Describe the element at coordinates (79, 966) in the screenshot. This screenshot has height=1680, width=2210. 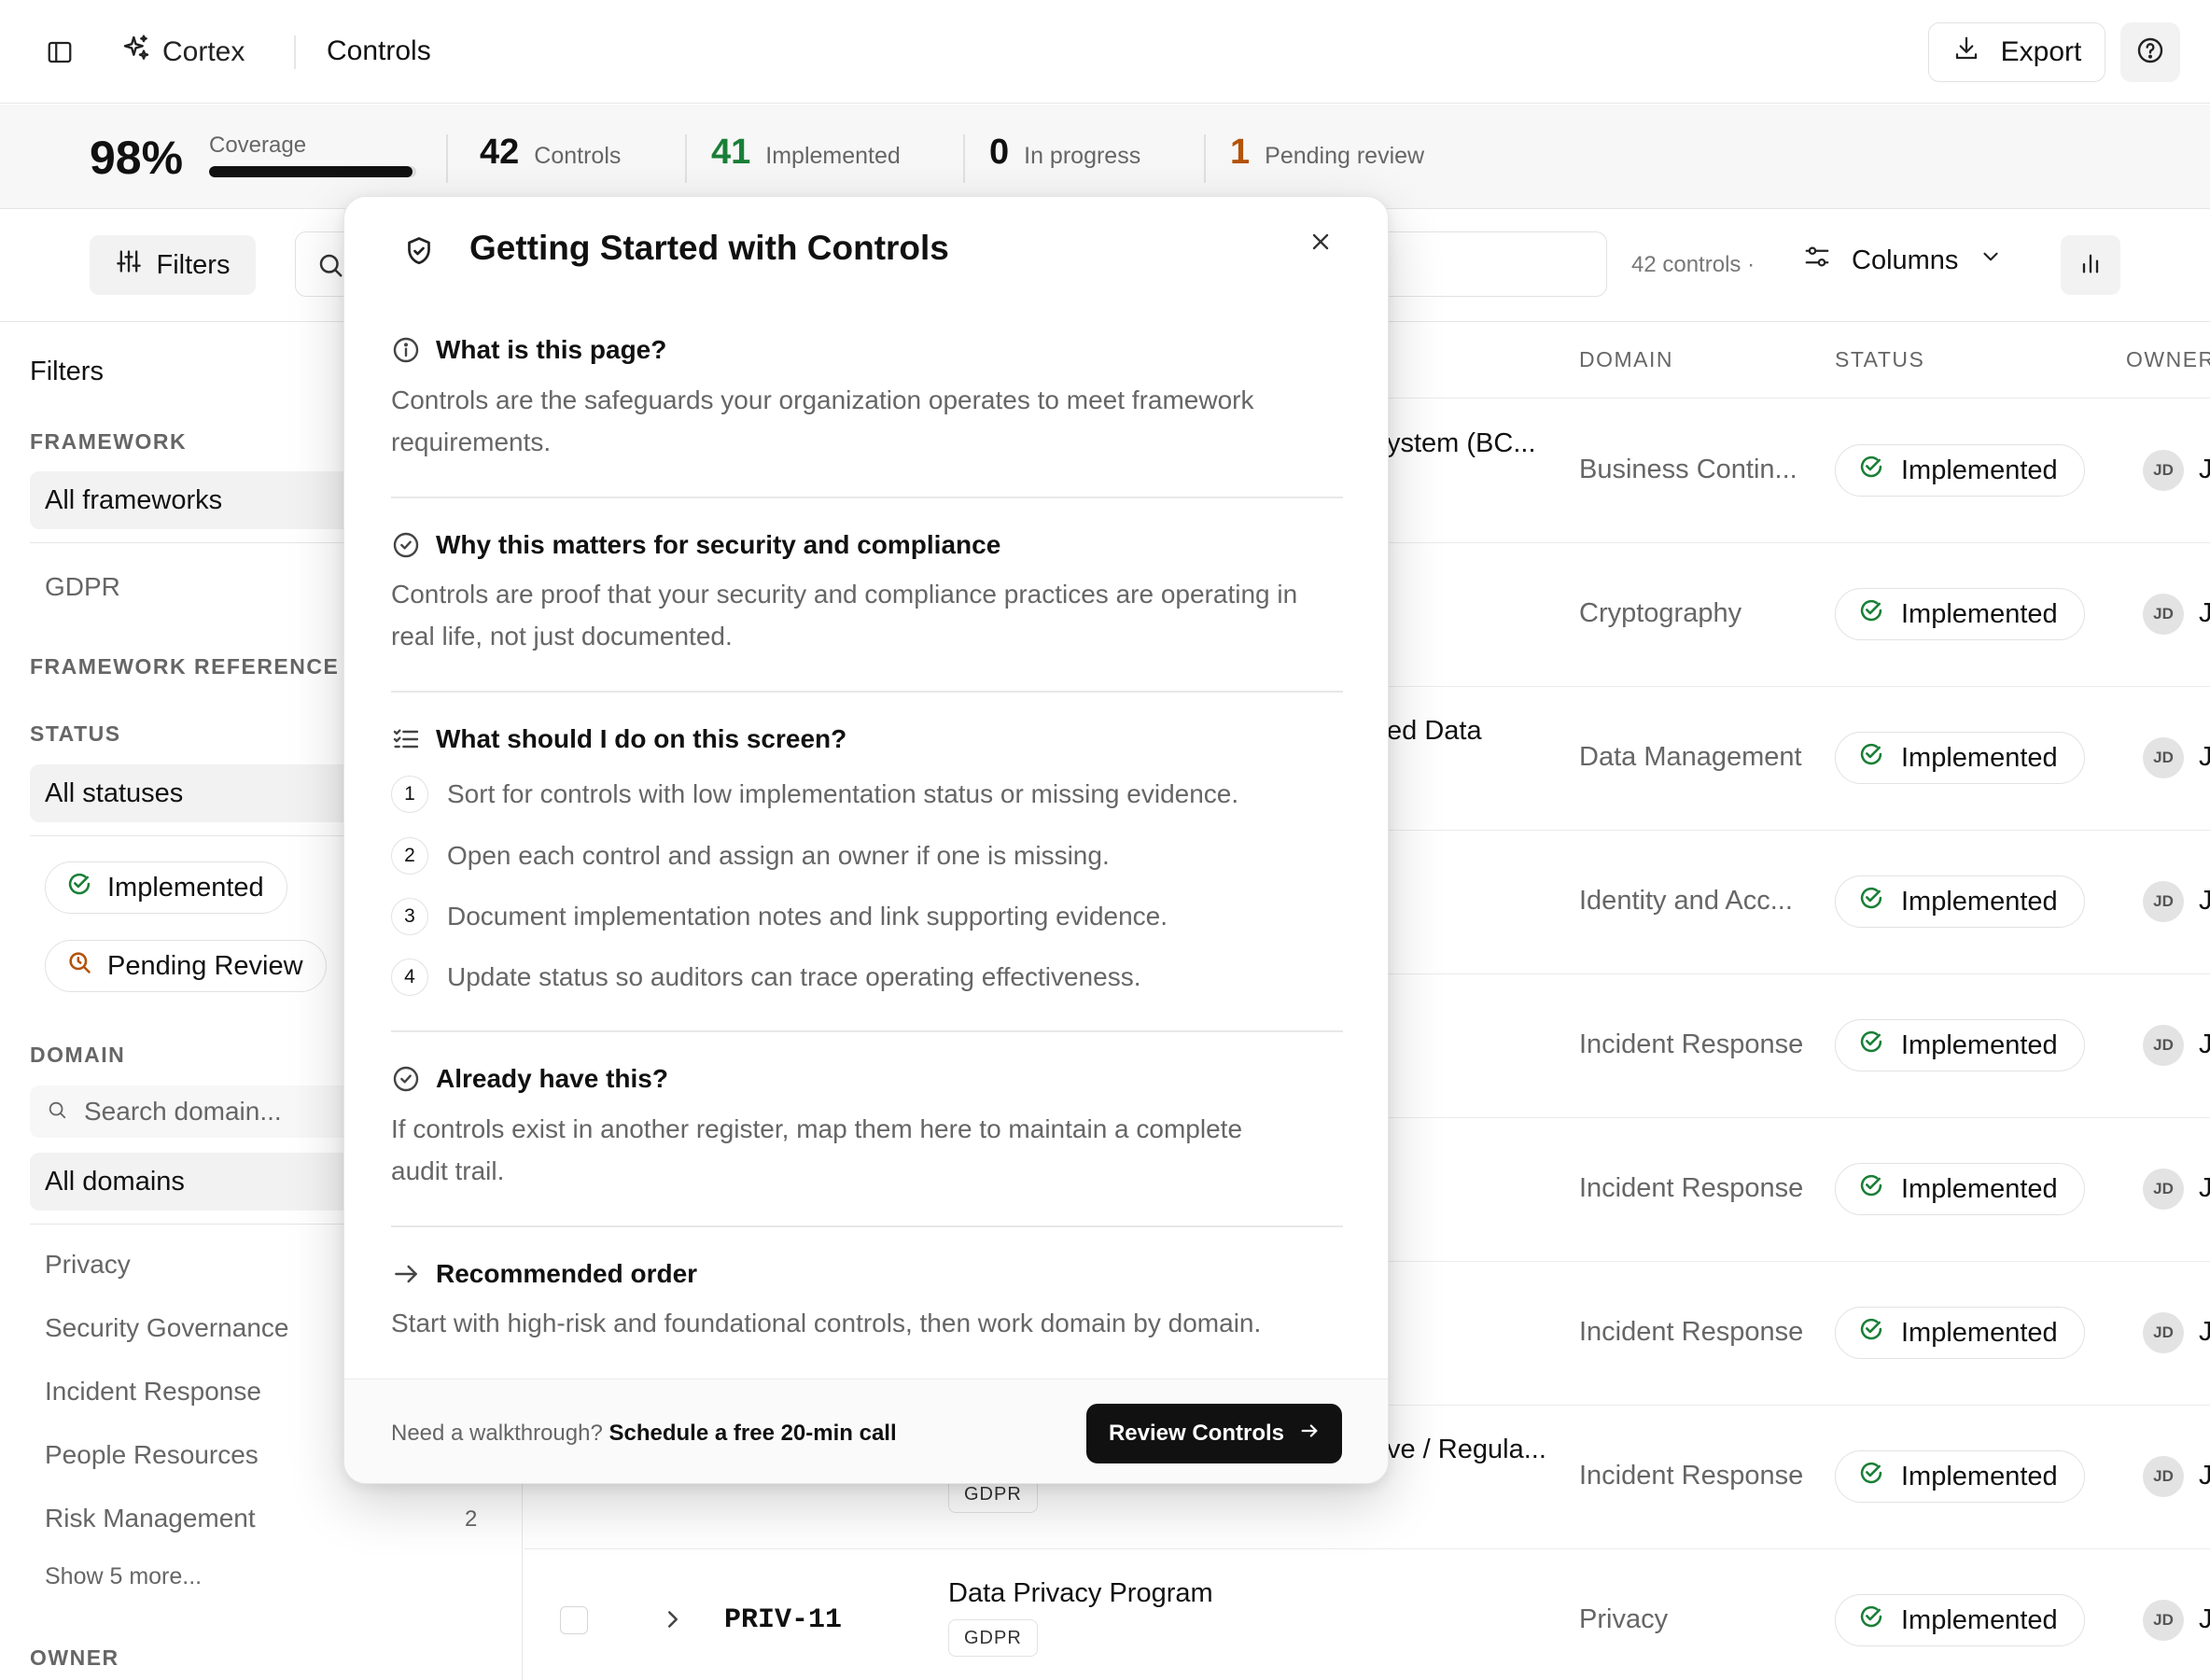
I see `search-clock-icon` at that location.